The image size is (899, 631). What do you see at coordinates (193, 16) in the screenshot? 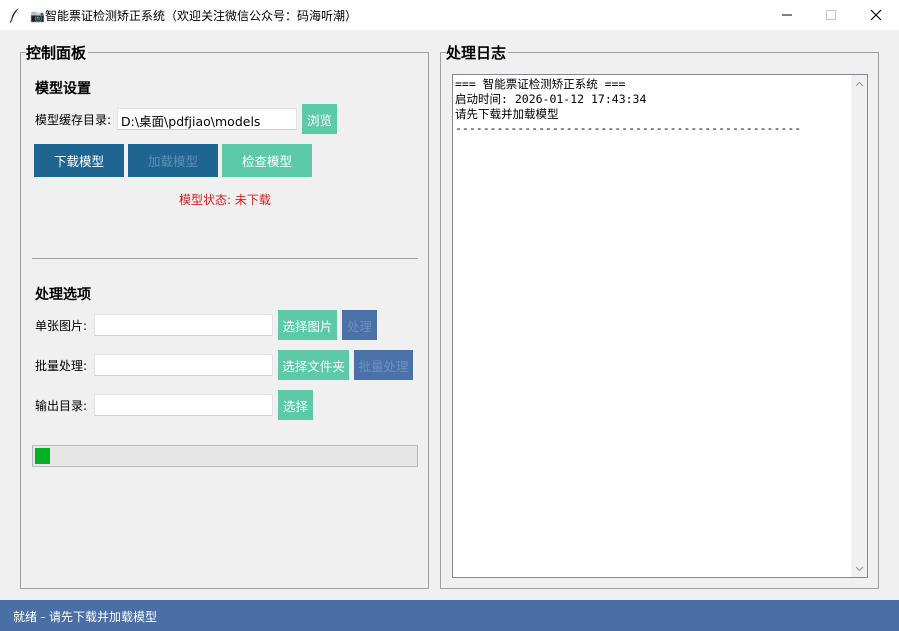
I see `window-title: 📷智能票证检测矫正系统（欢迎关注微信公众号：码海听潮）` at bounding box center [193, 16].